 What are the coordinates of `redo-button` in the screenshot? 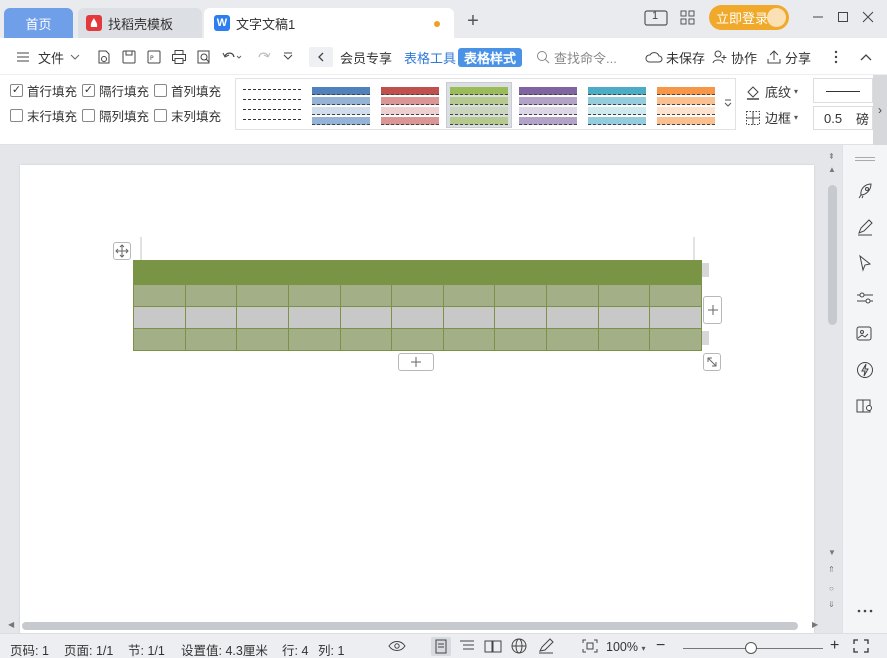 It's located at (264, 57).